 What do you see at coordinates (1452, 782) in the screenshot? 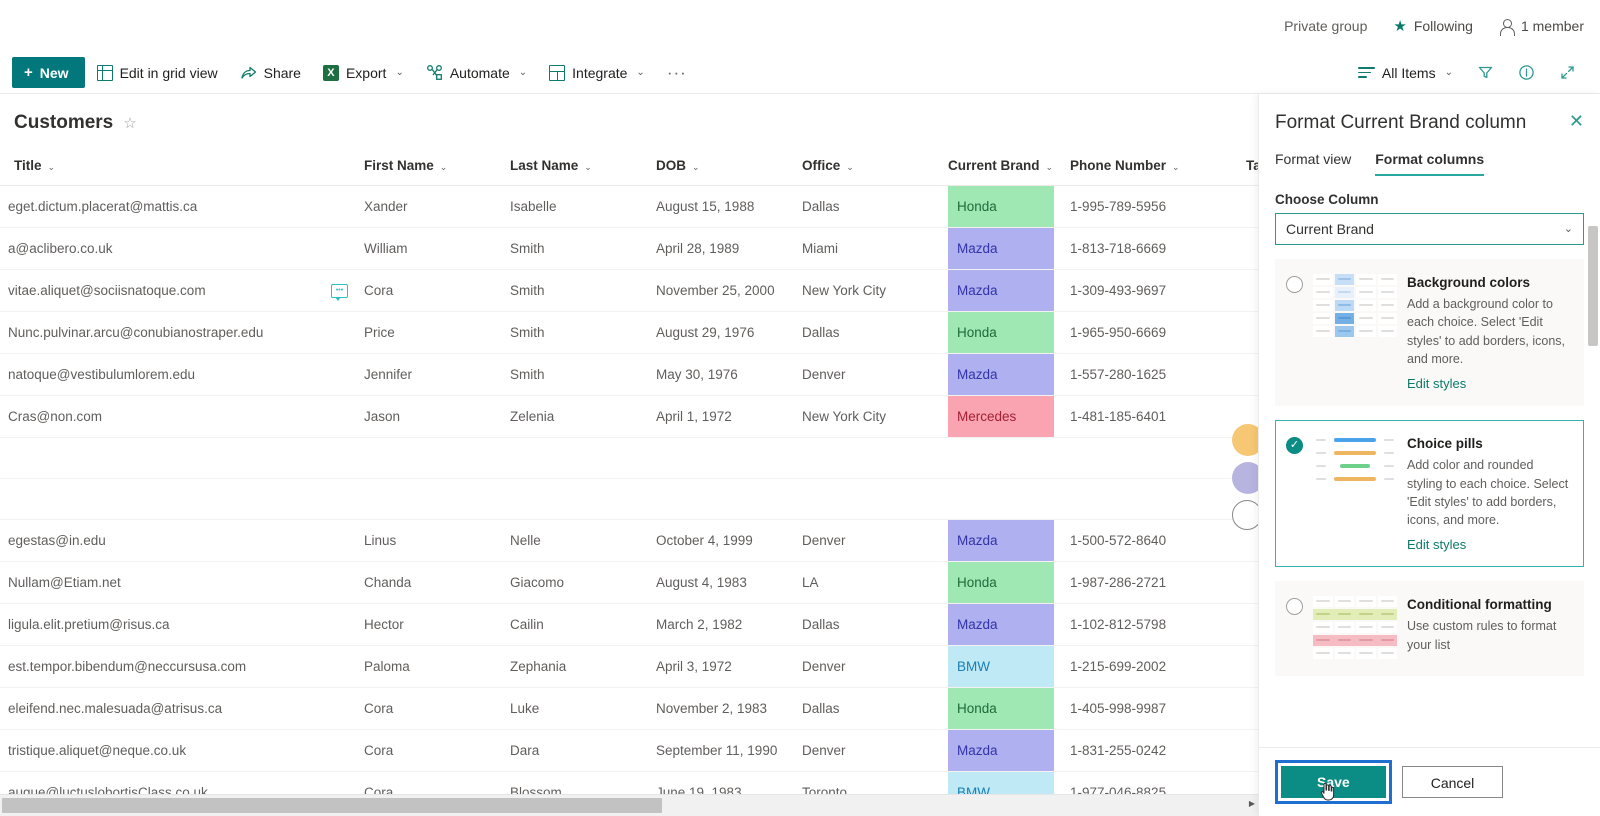
I see `cancel-button: Cancel` at bounding box center [1452, 782].